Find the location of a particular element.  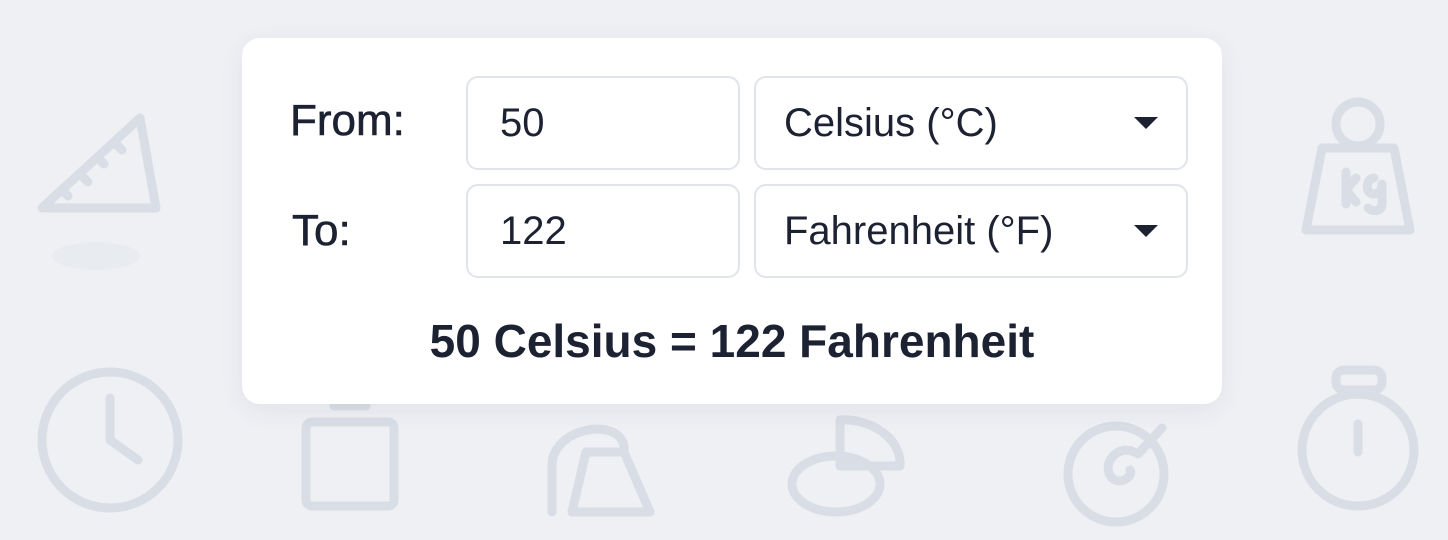

gauge-icon is located at coordinates (1118, 472).